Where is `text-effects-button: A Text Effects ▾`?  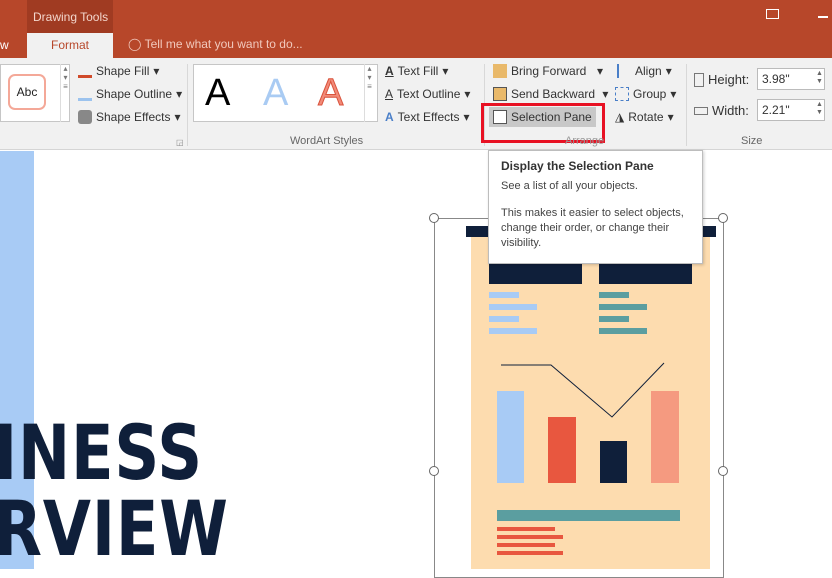 text-effects-button: A Text Effects ▾ is located at coordinates (427, 117).